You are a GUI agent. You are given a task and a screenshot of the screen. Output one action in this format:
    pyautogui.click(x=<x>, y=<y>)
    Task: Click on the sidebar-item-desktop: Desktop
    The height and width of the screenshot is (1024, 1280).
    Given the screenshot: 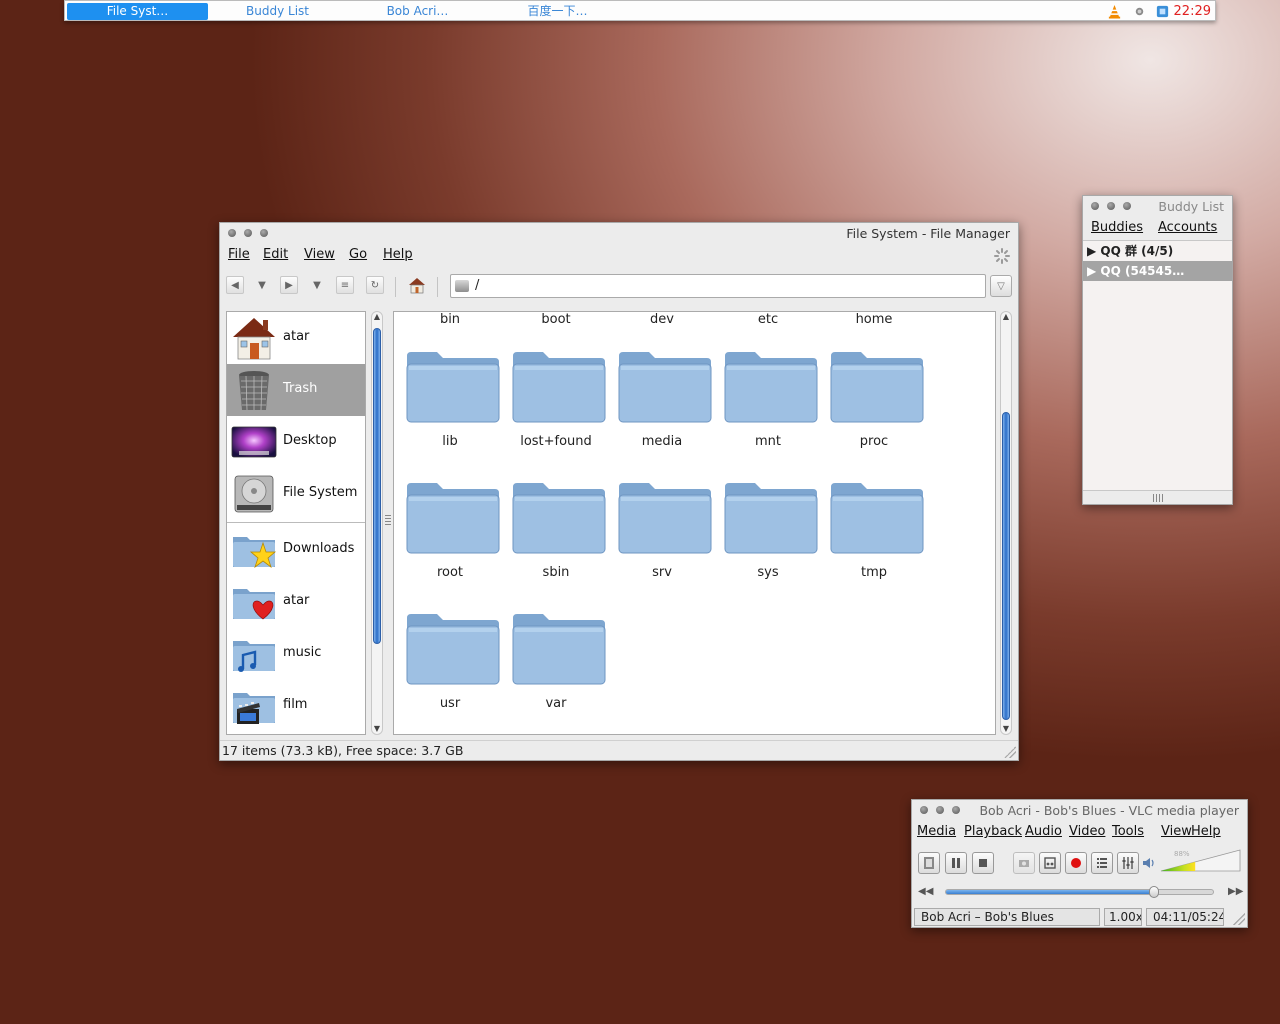 What is the action you would take?
    pyautogui.click(x=296, y=442)
    